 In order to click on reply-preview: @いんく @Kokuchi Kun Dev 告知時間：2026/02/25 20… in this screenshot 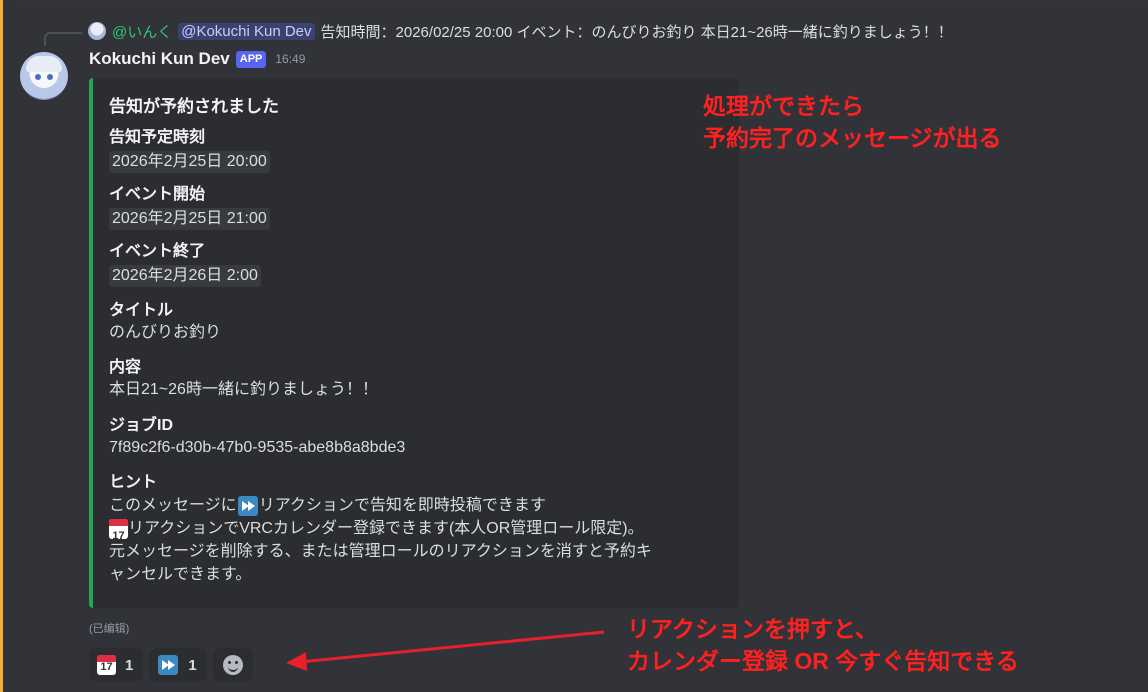, I will do `click(520, 31)`.